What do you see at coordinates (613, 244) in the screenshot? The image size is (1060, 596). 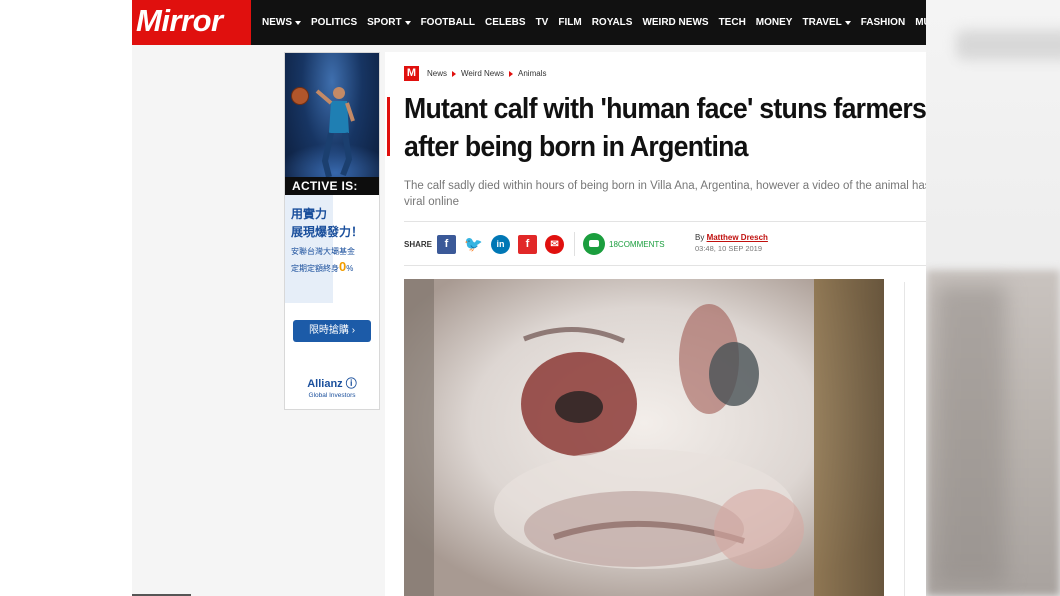 I see `comments-count: 18` at bounding box center [613, 244].